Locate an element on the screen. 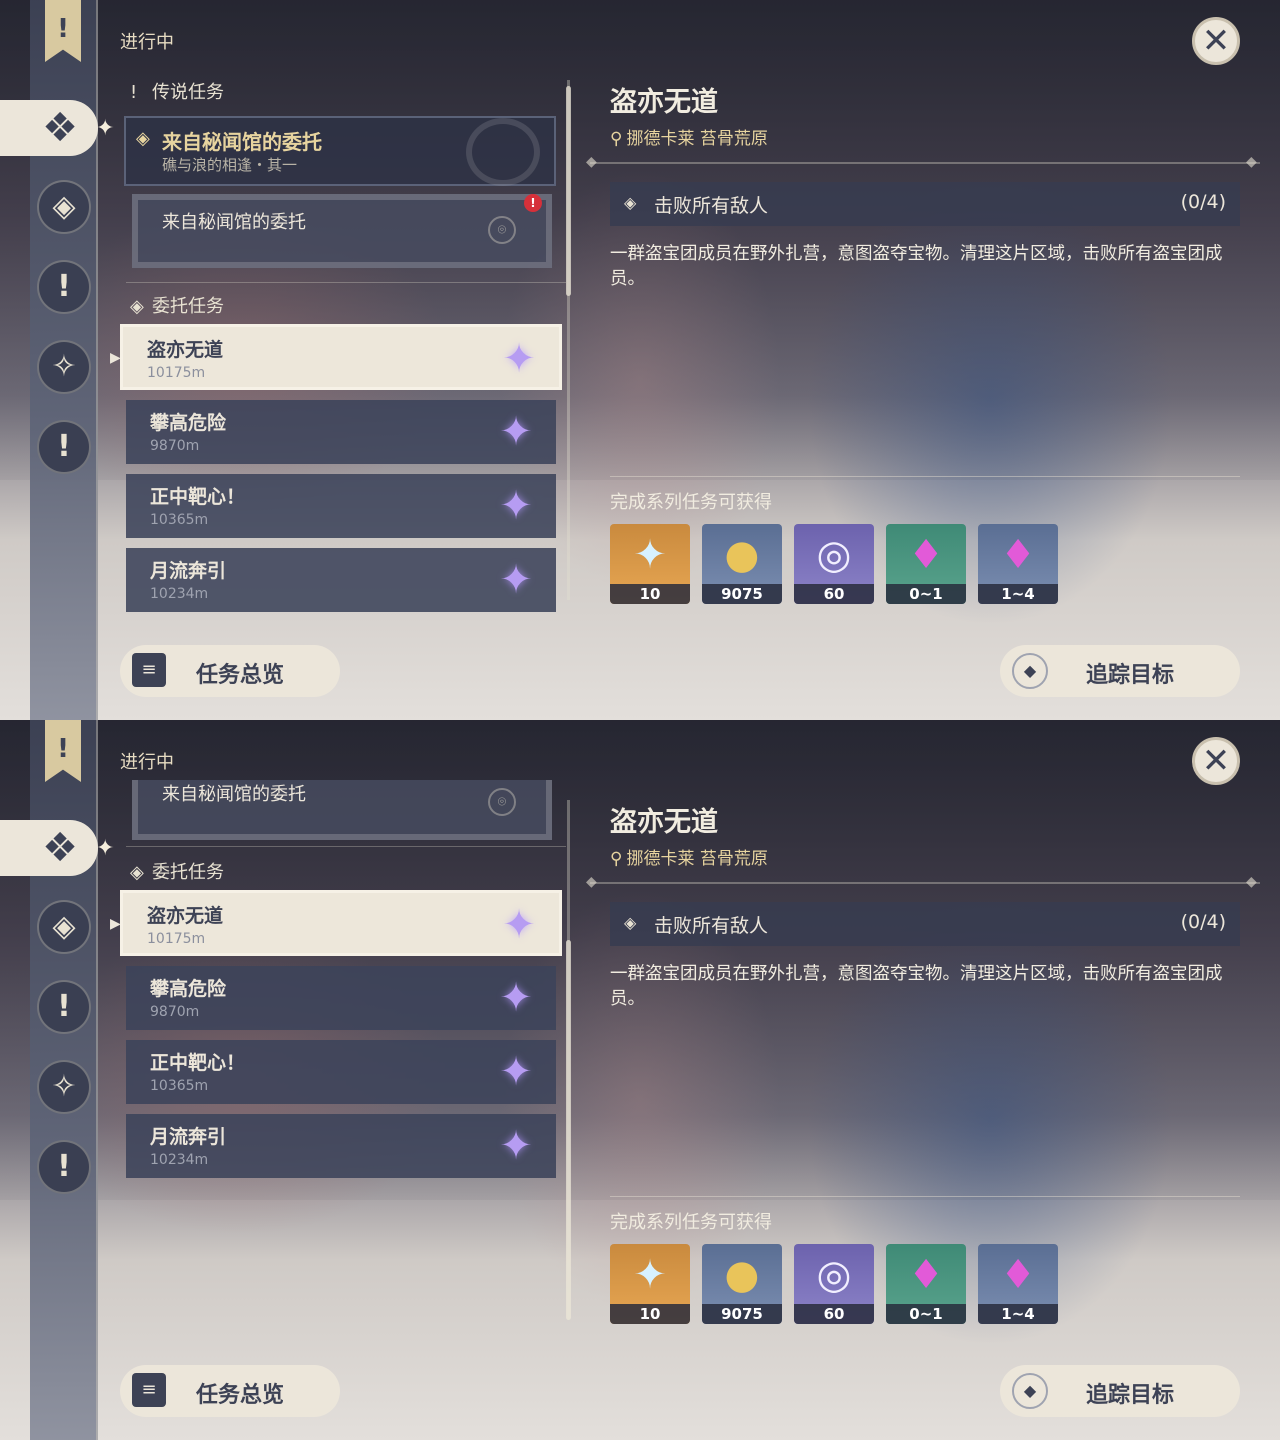  legend-subquest-card: 来自秘闻馆的委托 ⌾ ! is located at coordinates (342, 231).